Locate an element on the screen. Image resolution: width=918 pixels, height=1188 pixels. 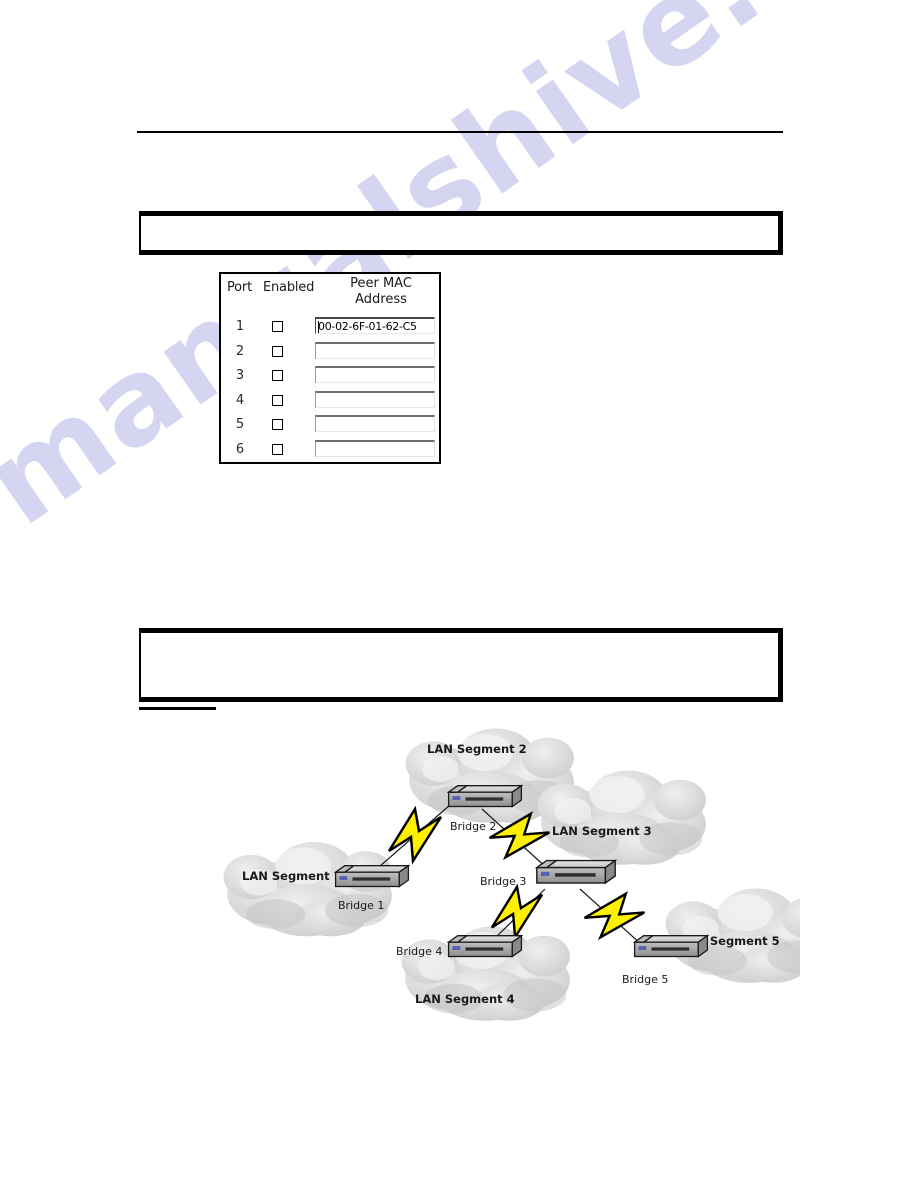
page-header-rule is located at coordinates (460, 132).